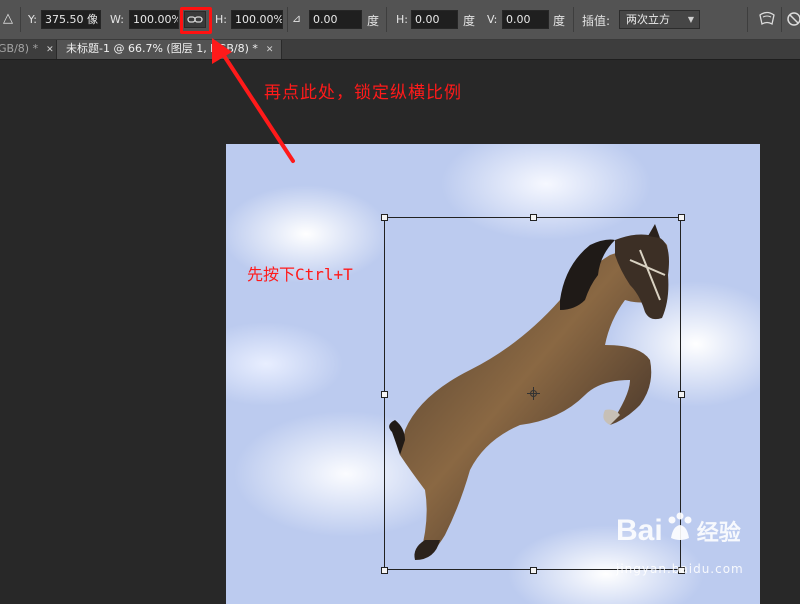  What do you see at coordinates (297, 18) in the screenshot?
I see `rotate-angle-icon: ⊿` at bounding box center [297, 18].